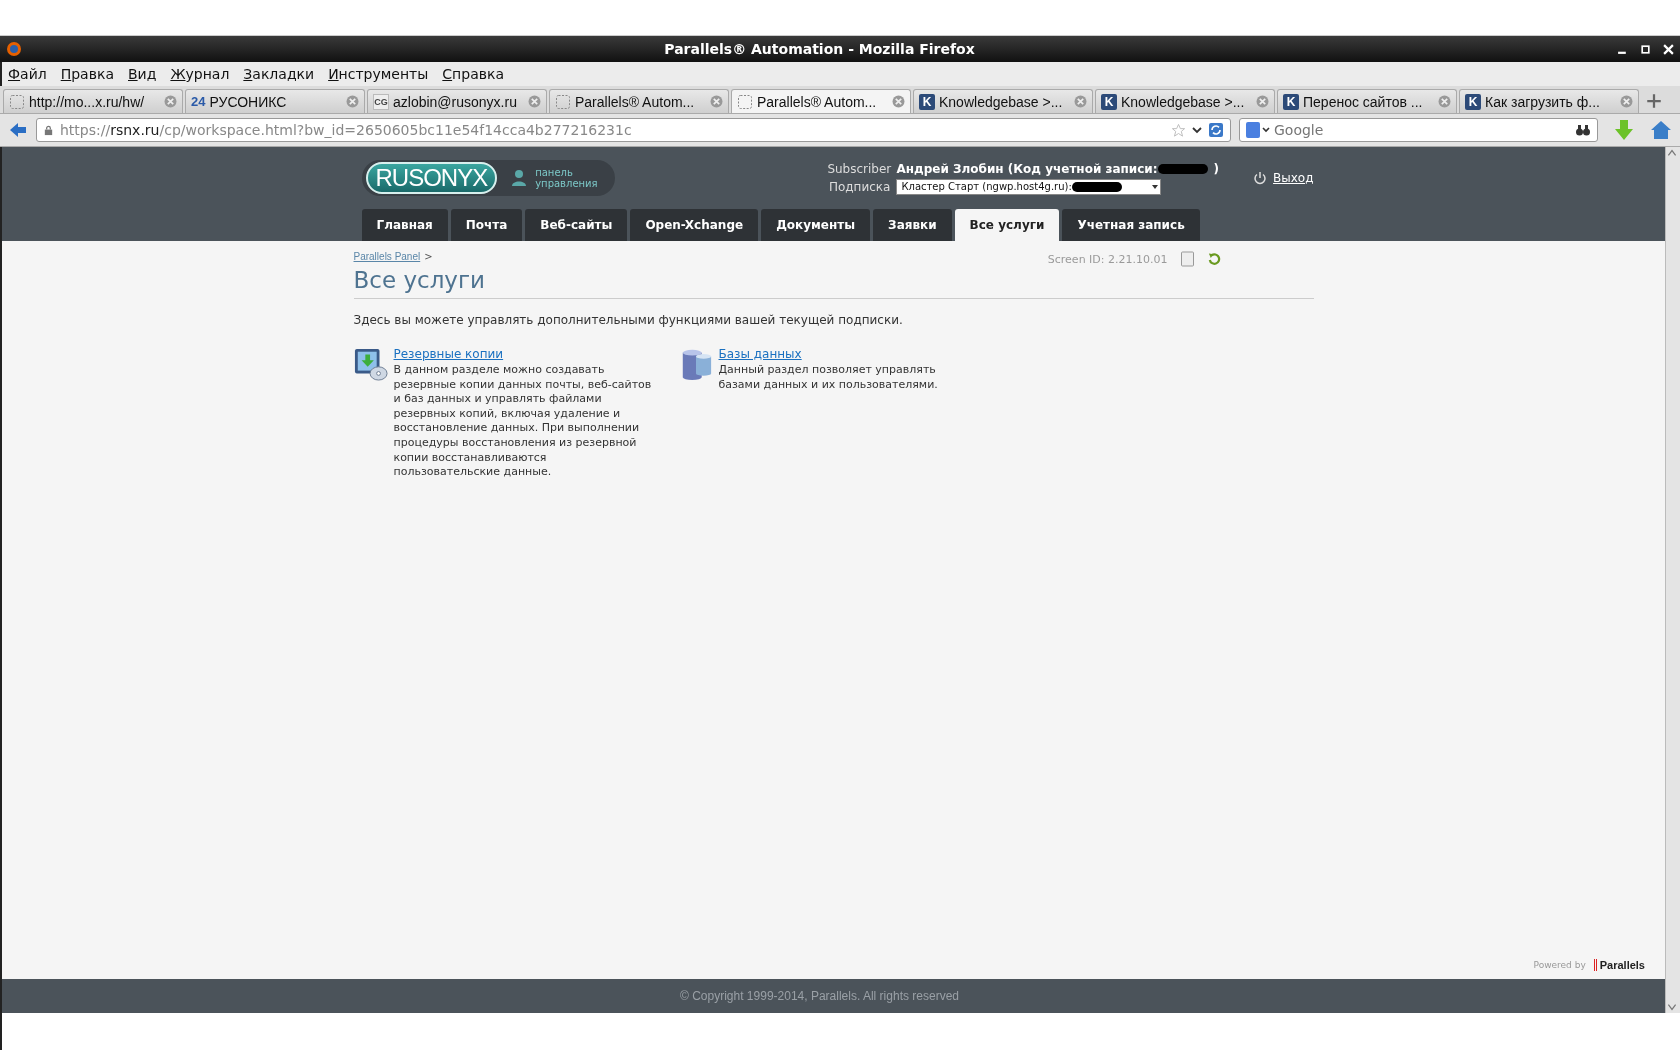 This screenshot has width=1680, height=1050. Describe the element at coordinates (1583, 130) in the screenshot. I see `binoculars-icon` at that location.